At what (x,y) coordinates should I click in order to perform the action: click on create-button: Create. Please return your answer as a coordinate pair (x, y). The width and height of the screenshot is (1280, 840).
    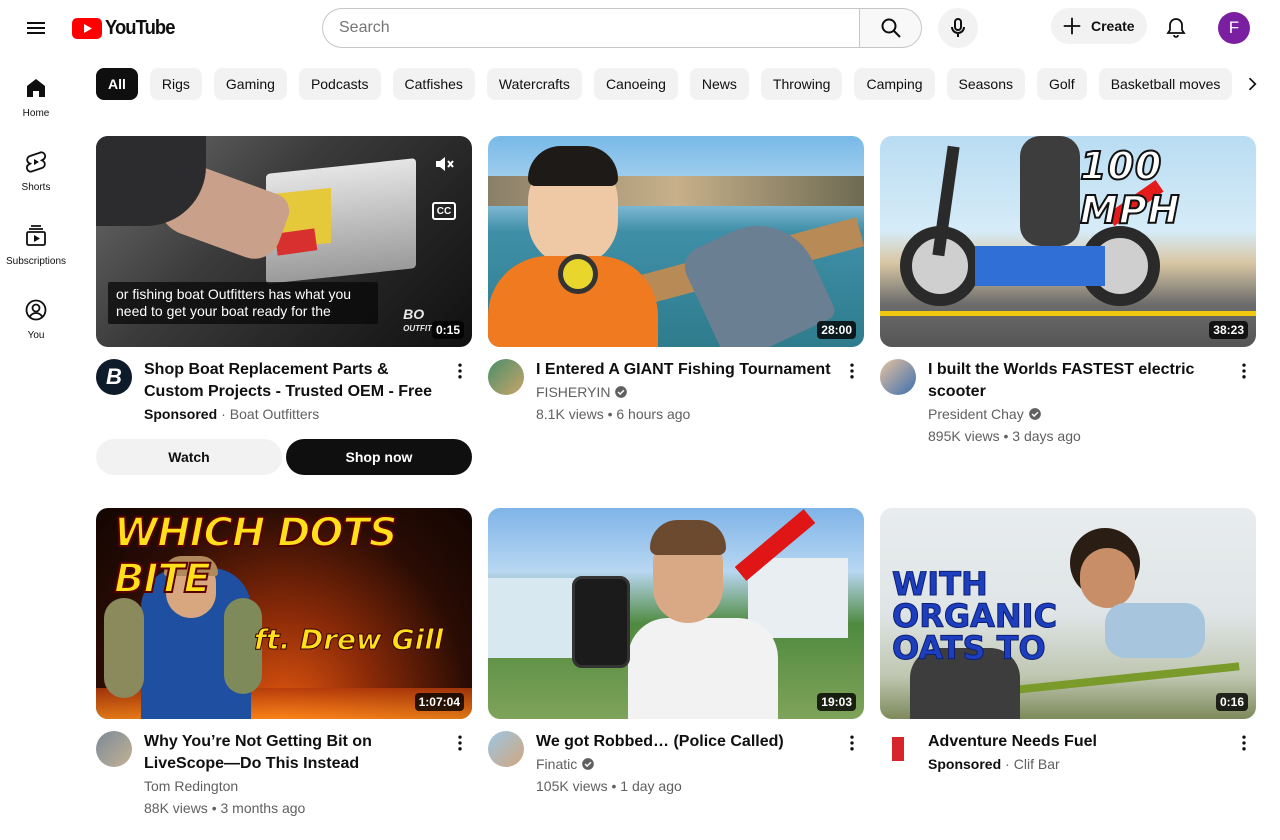
    Looking at the image, I should click on (1099, 26).